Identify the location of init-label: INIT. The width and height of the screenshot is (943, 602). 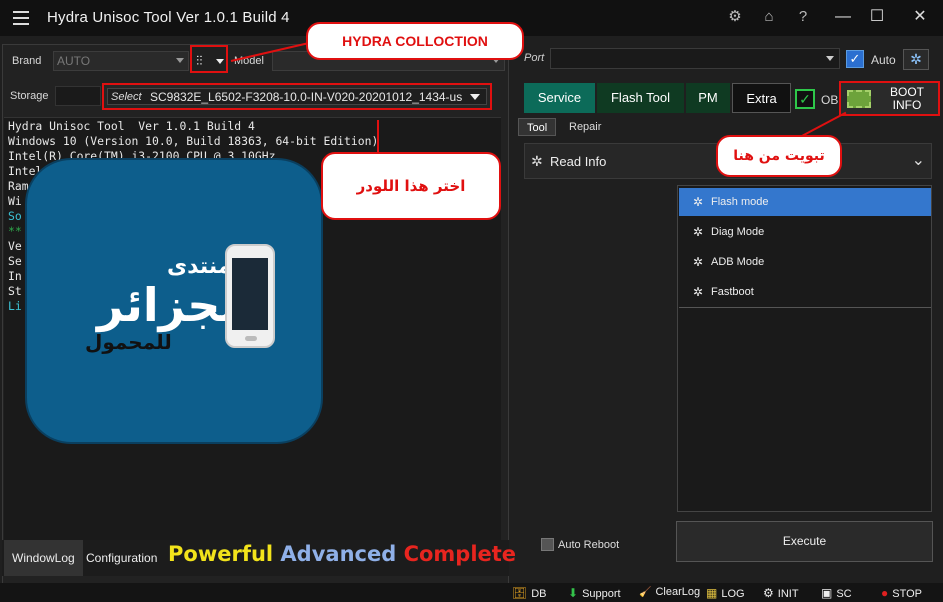
(788, 594).